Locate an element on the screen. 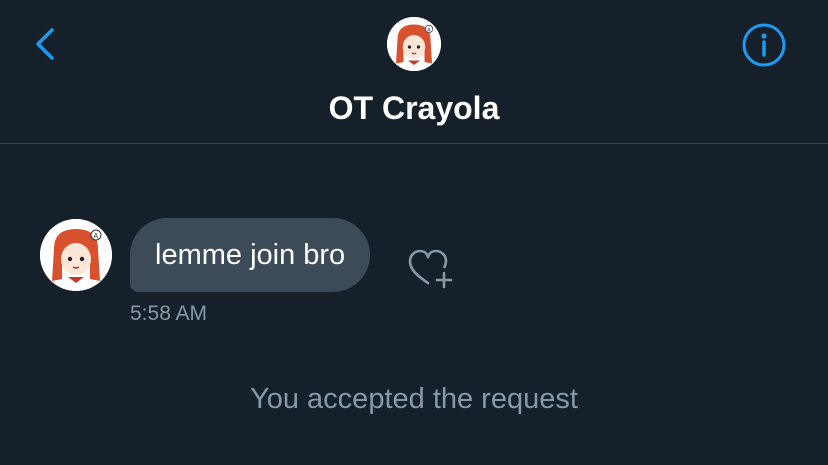 The width and height of the screenshot is (828, 465). message-bubble: lemme join bro is located at coordinates (250, 255).